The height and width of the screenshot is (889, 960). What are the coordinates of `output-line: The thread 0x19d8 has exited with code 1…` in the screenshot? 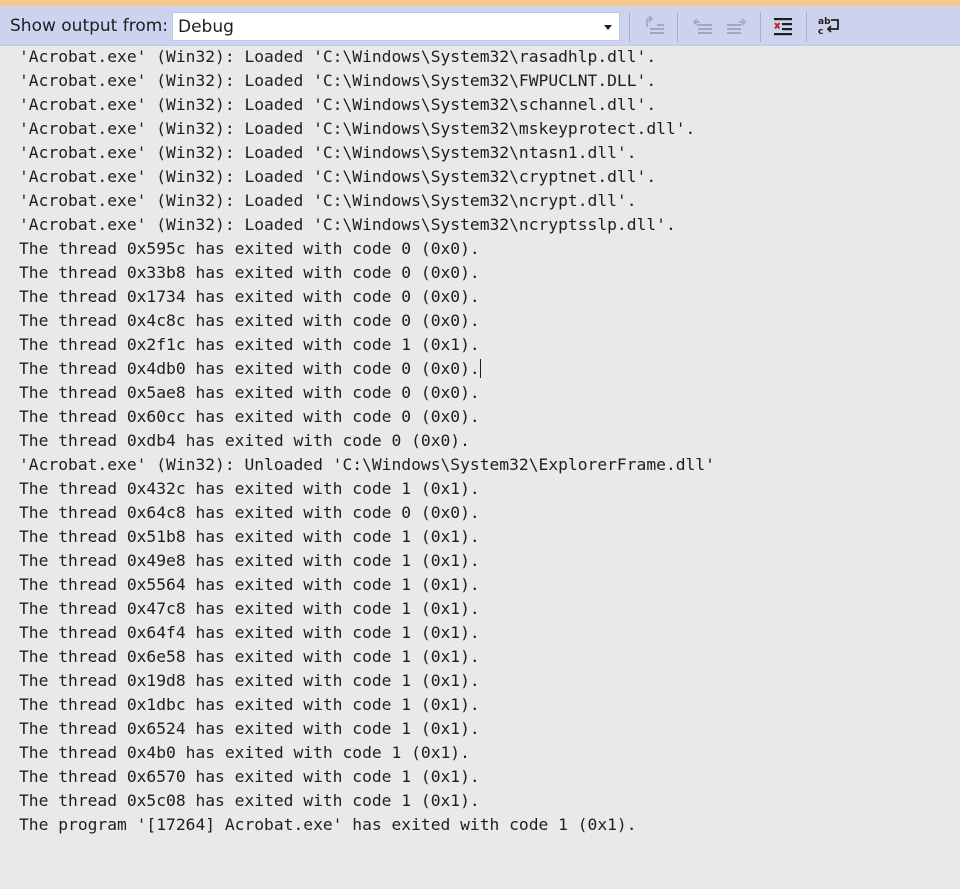 It's located at (249, 680).